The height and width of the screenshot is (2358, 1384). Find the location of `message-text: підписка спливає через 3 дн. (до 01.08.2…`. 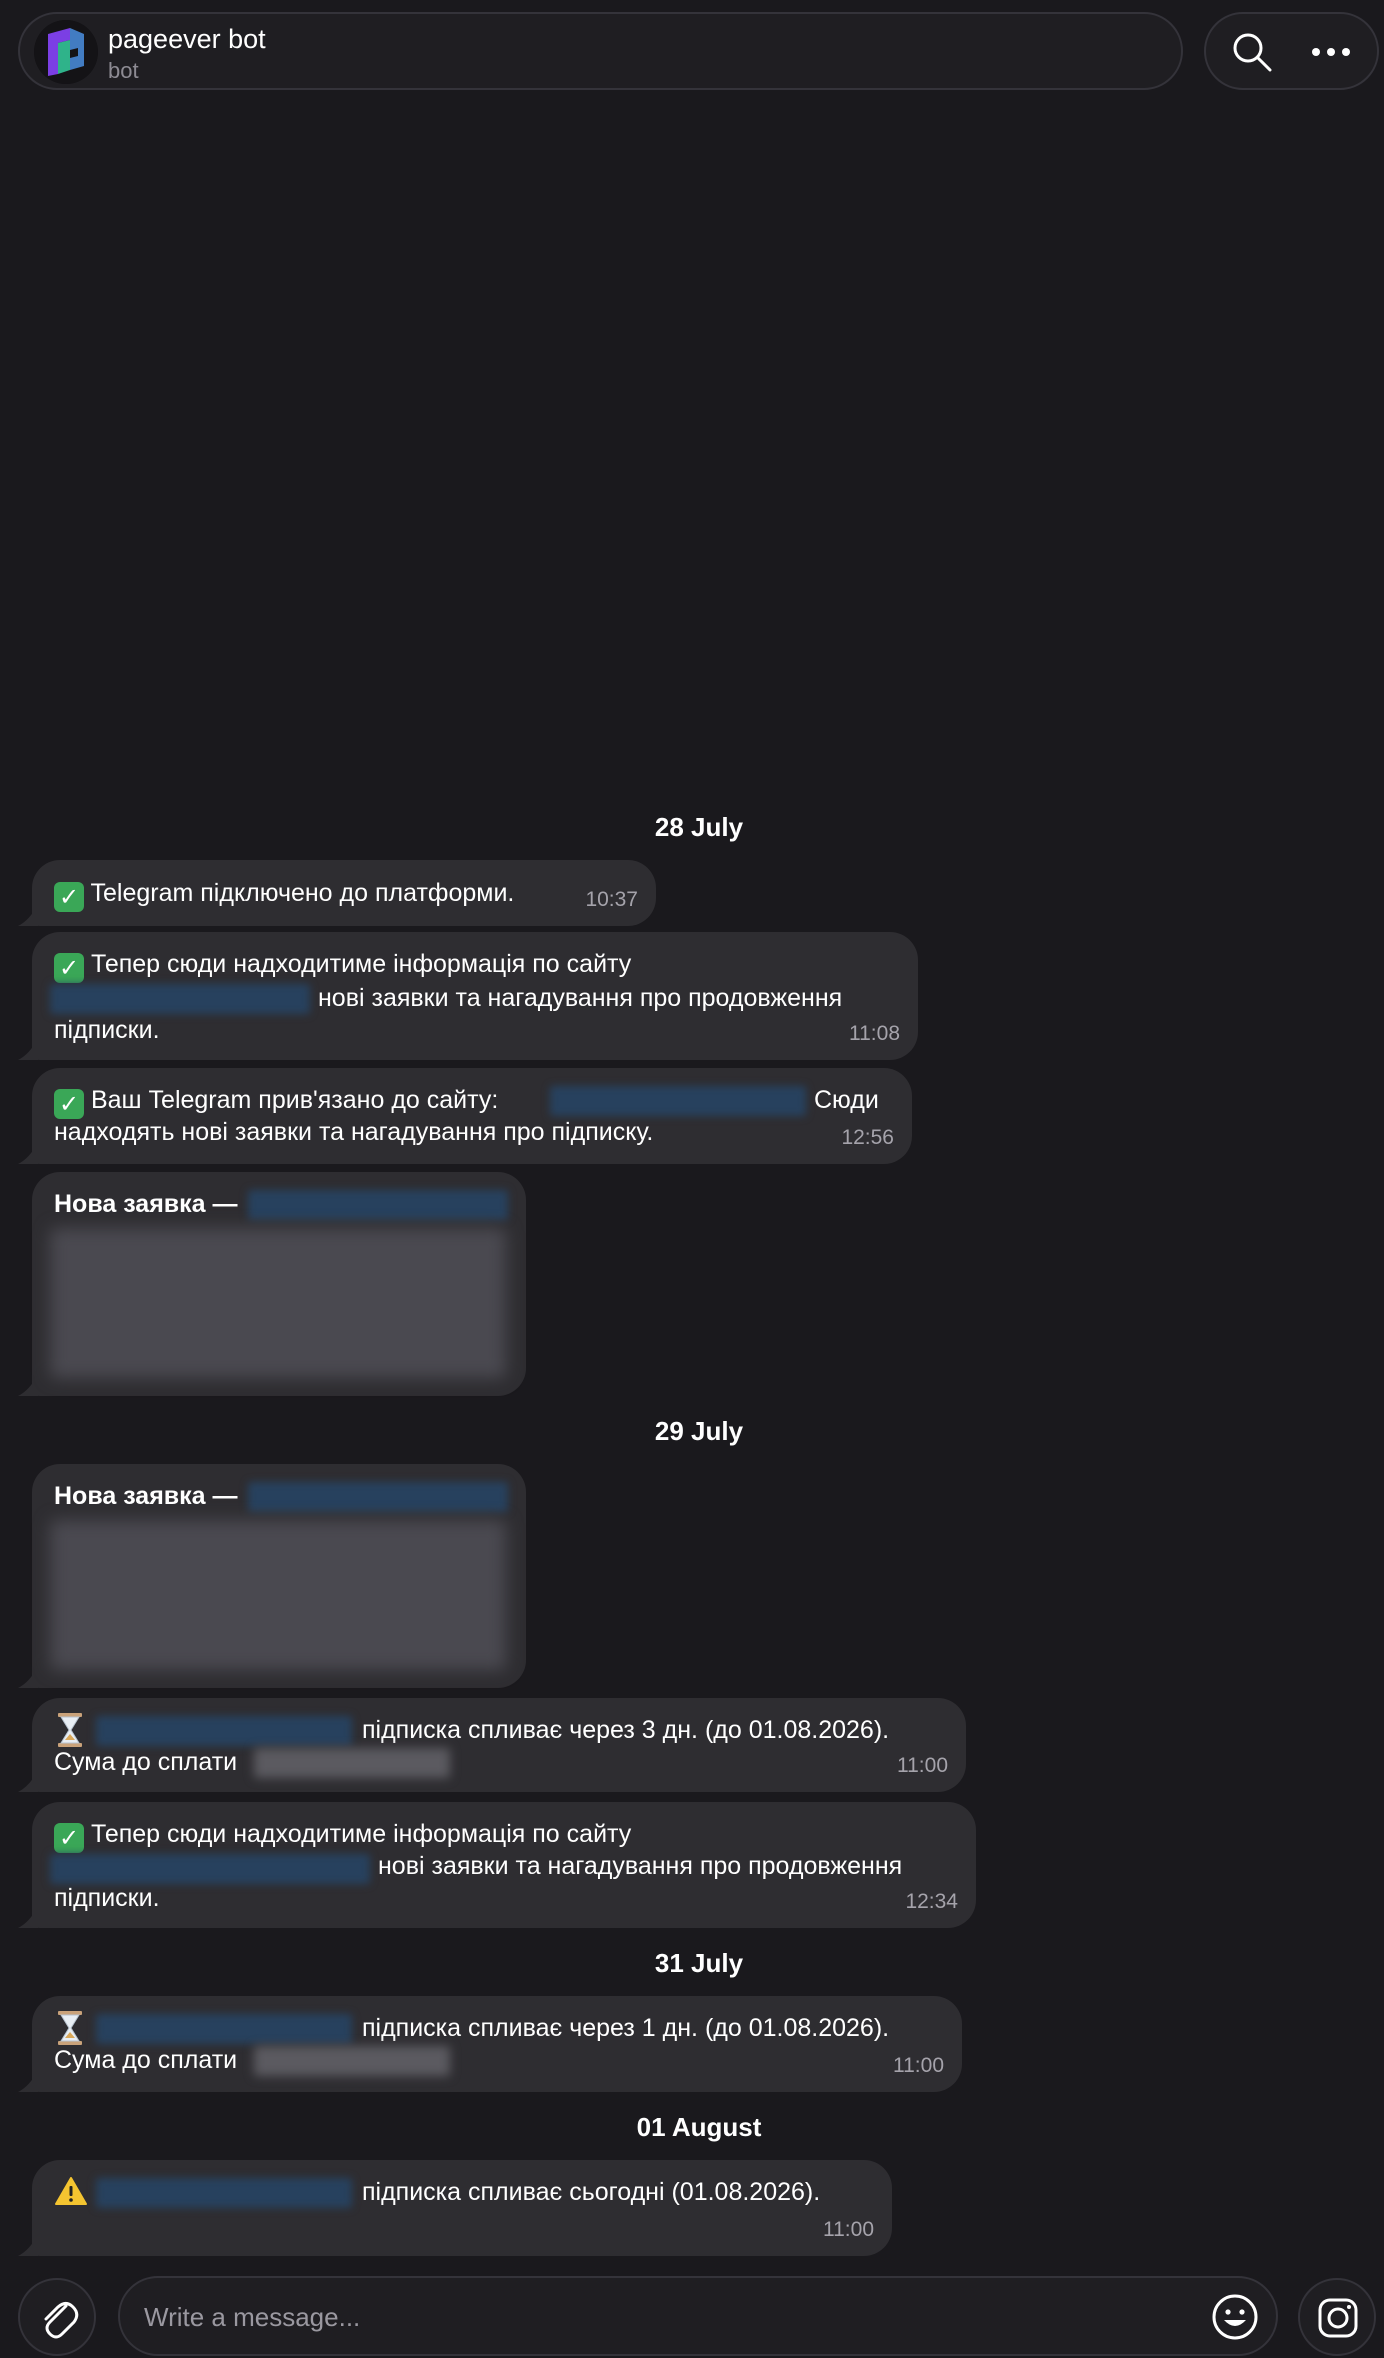

message-text: підписка спливає через 3 дн. (до 01.08.2… is located at coordinates (626, 1730).